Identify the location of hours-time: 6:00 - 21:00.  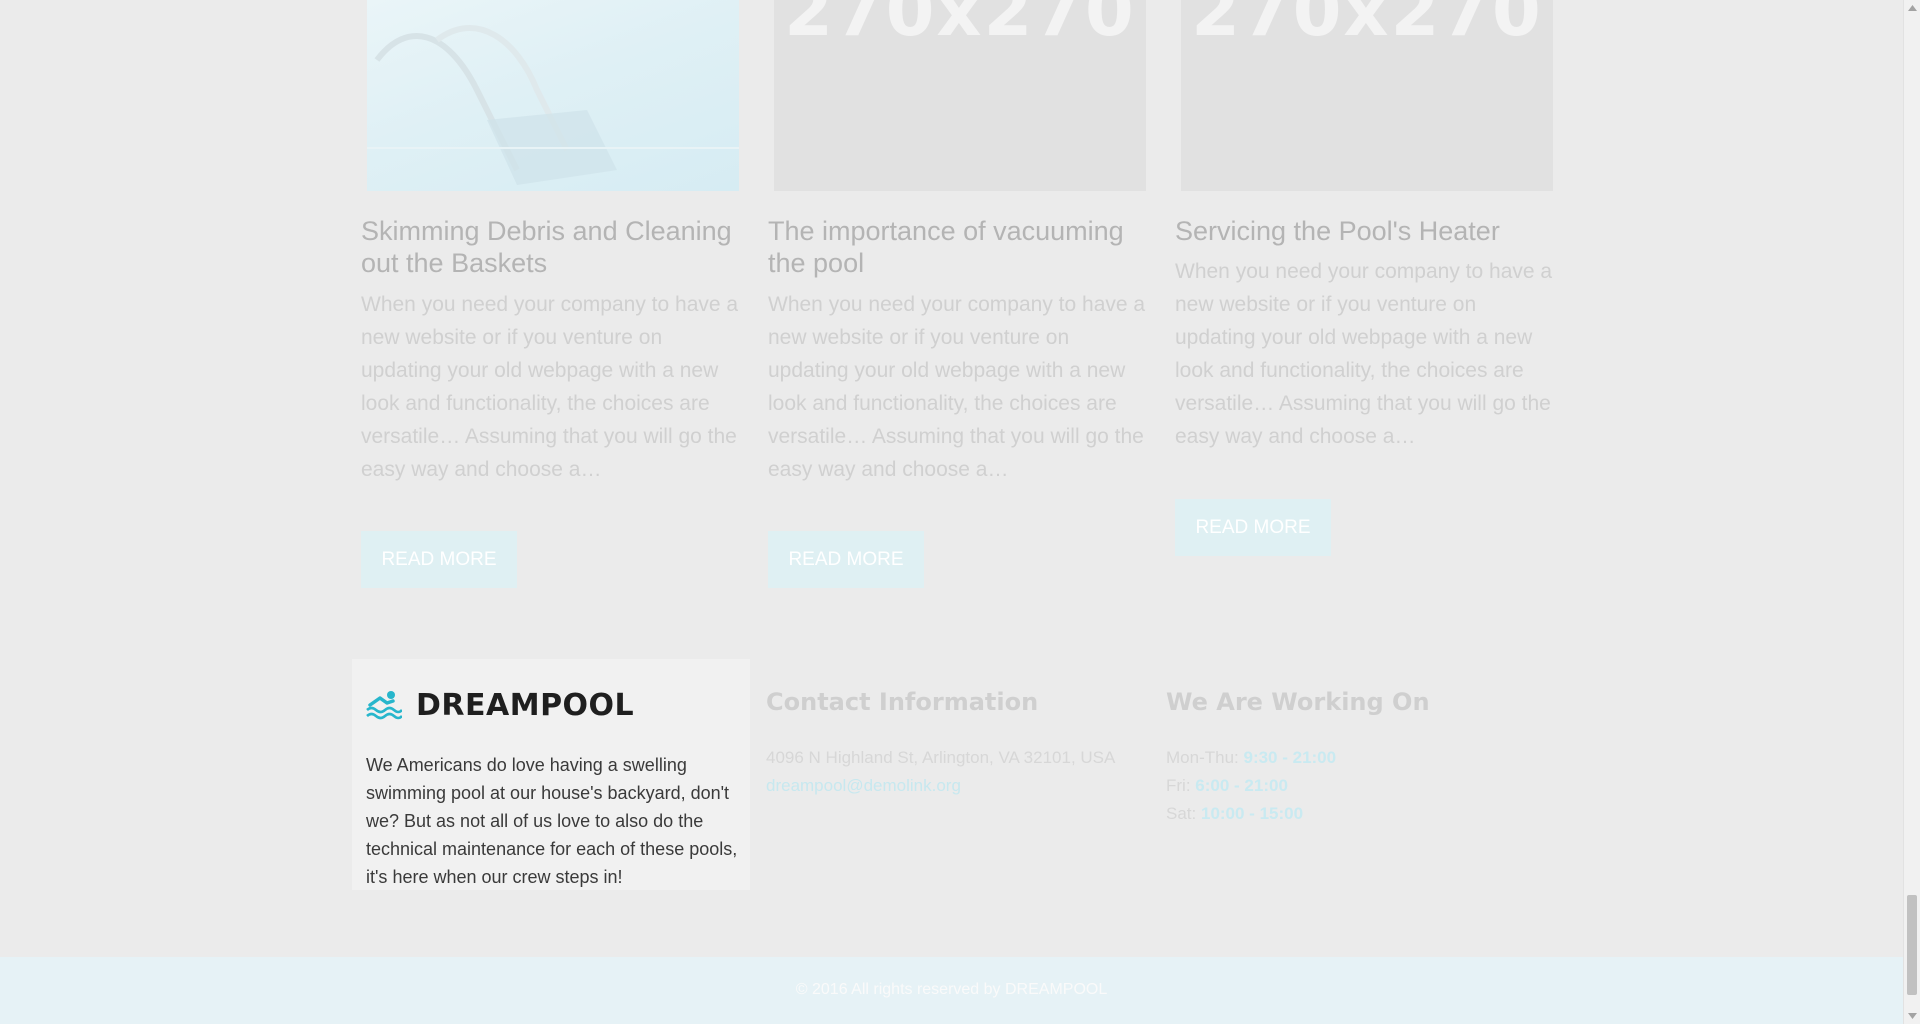
(1241, 785).